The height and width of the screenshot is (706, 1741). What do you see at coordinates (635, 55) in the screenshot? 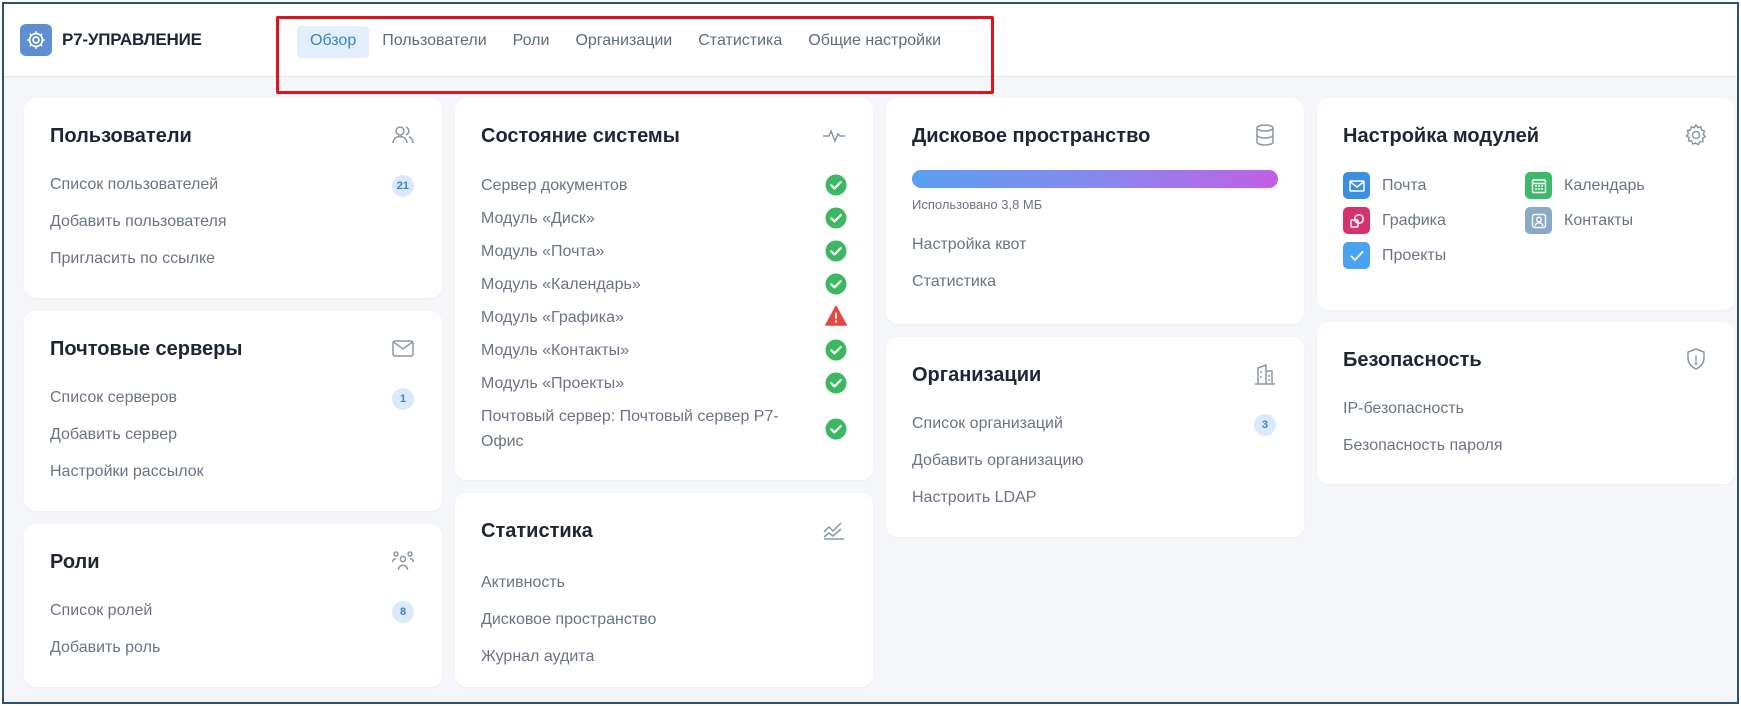
I see `nav-highlight-box` at bounding box center [635, 55].